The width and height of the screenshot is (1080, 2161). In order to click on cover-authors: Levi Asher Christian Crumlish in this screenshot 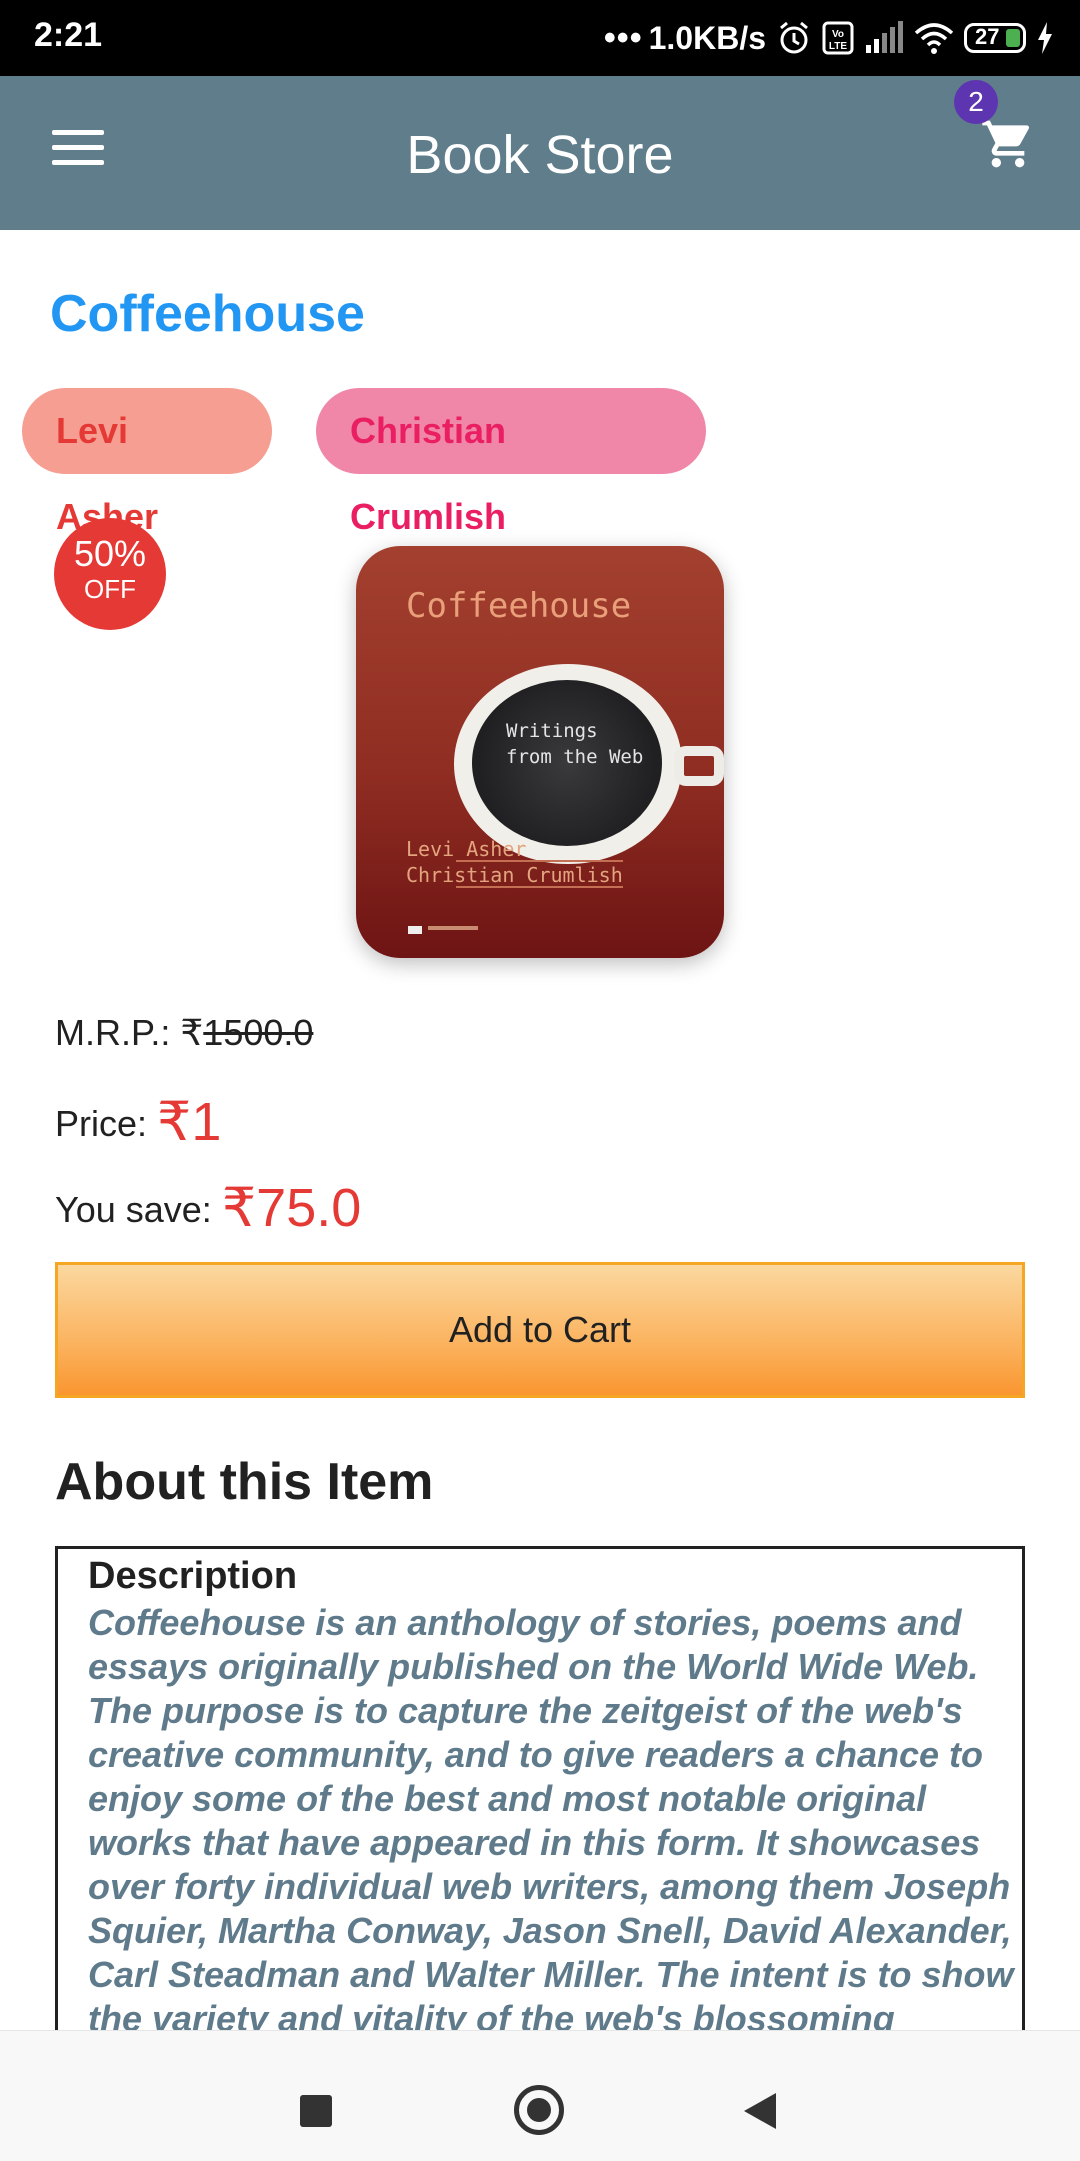, I will do `click(514, 862)`.